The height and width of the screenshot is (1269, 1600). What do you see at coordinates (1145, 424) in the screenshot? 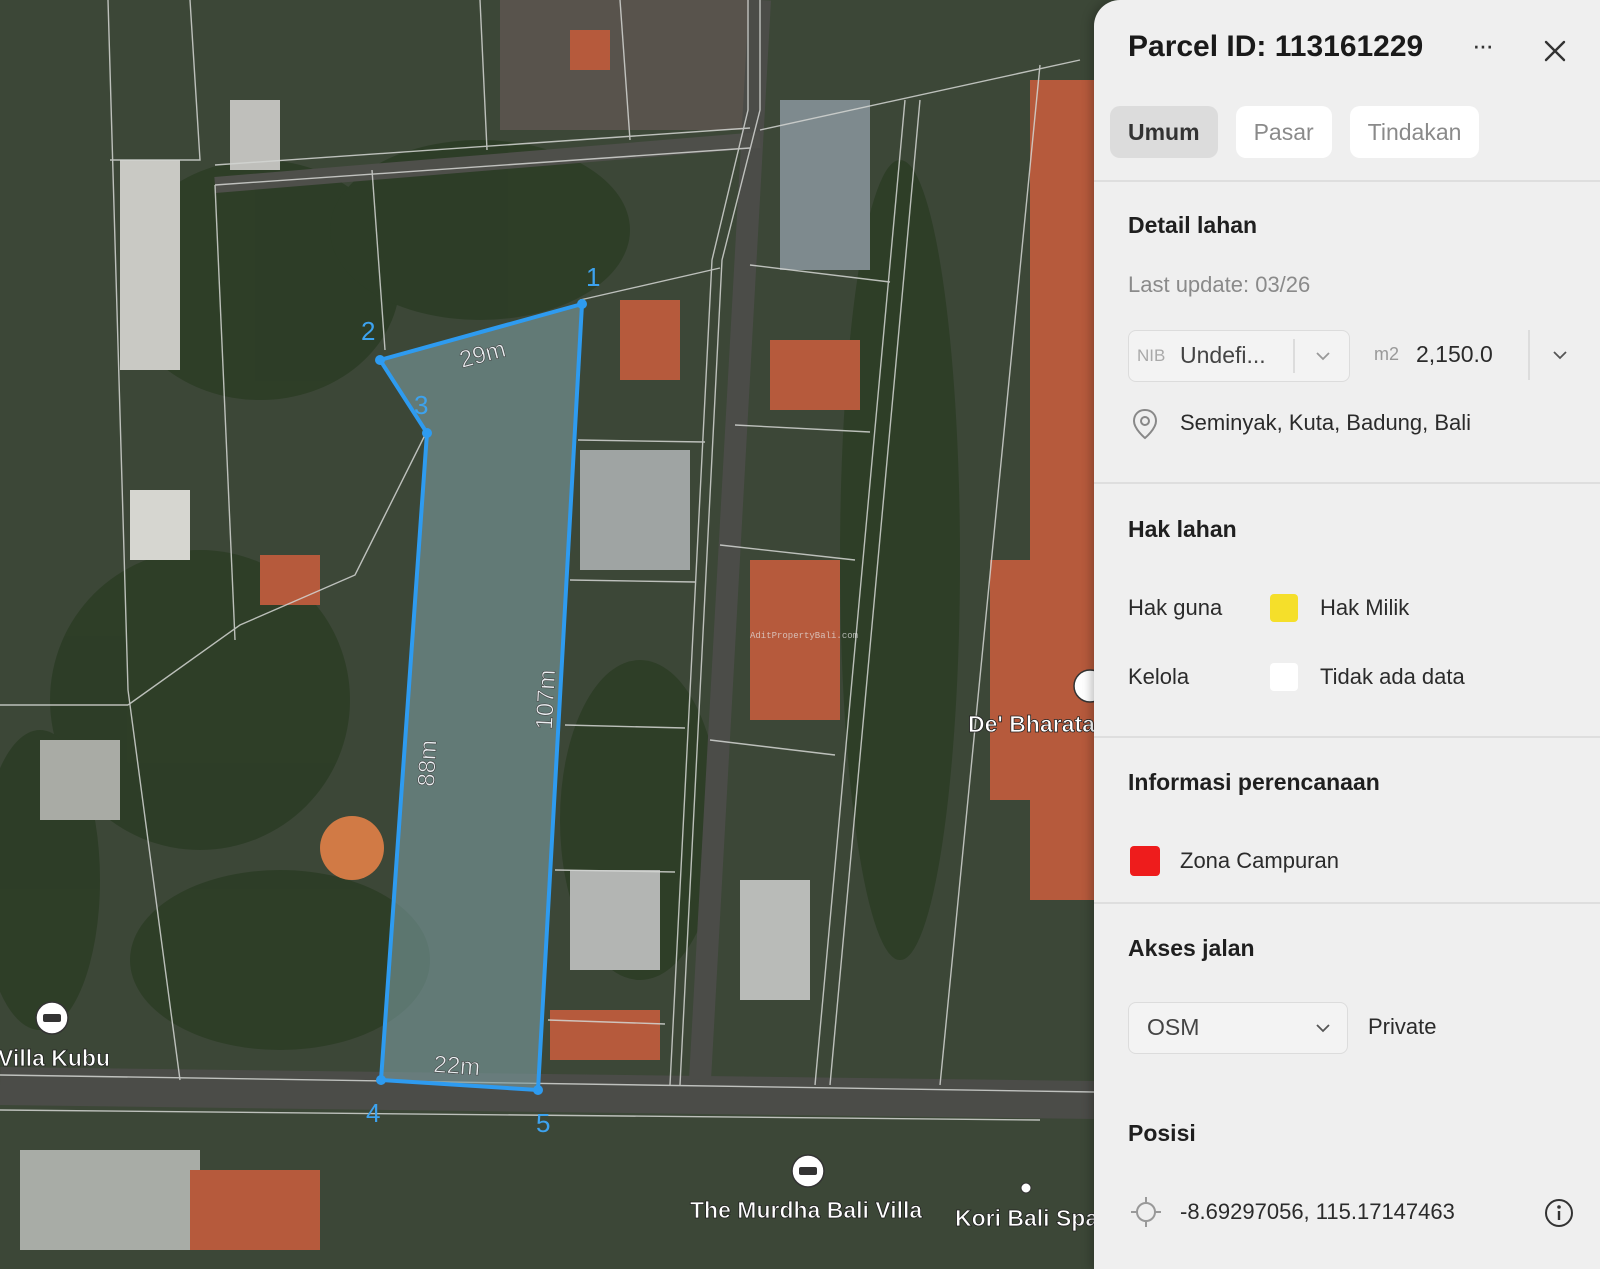
I see `location-pin-icon` at bounding box center [1145, 424].